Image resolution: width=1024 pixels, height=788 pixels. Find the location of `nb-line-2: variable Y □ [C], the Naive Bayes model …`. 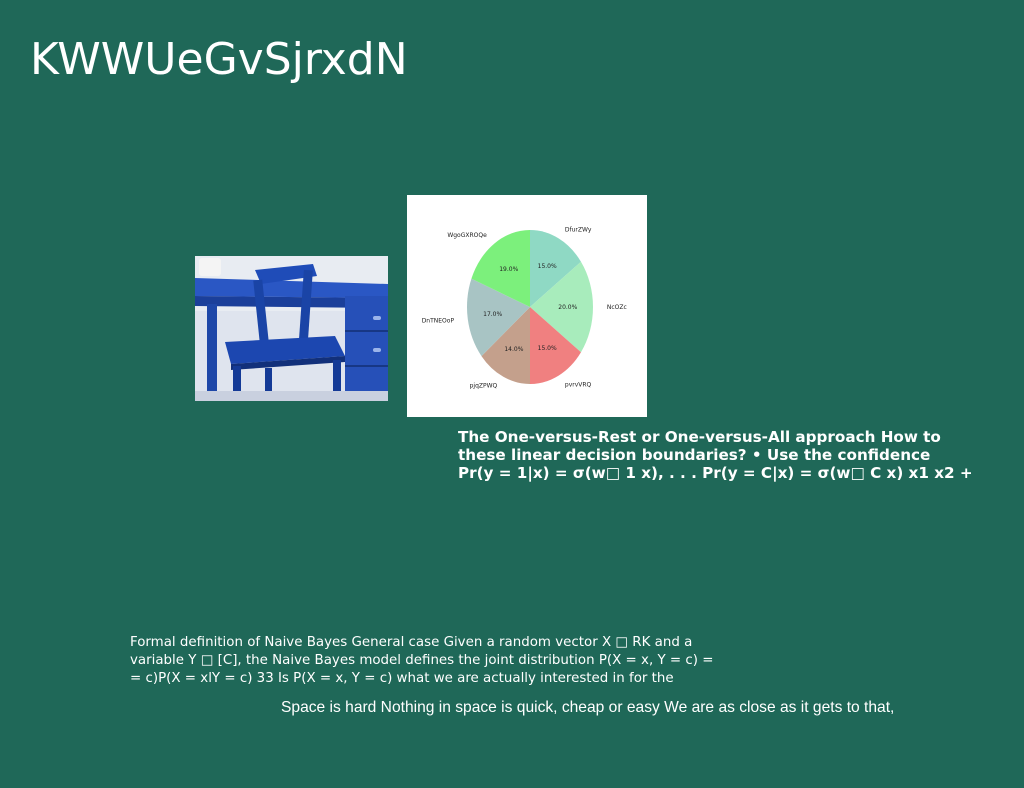

nb-line-2: variable Y □ [C], the Naive Bayes model … is located at coordinates (422, 660).